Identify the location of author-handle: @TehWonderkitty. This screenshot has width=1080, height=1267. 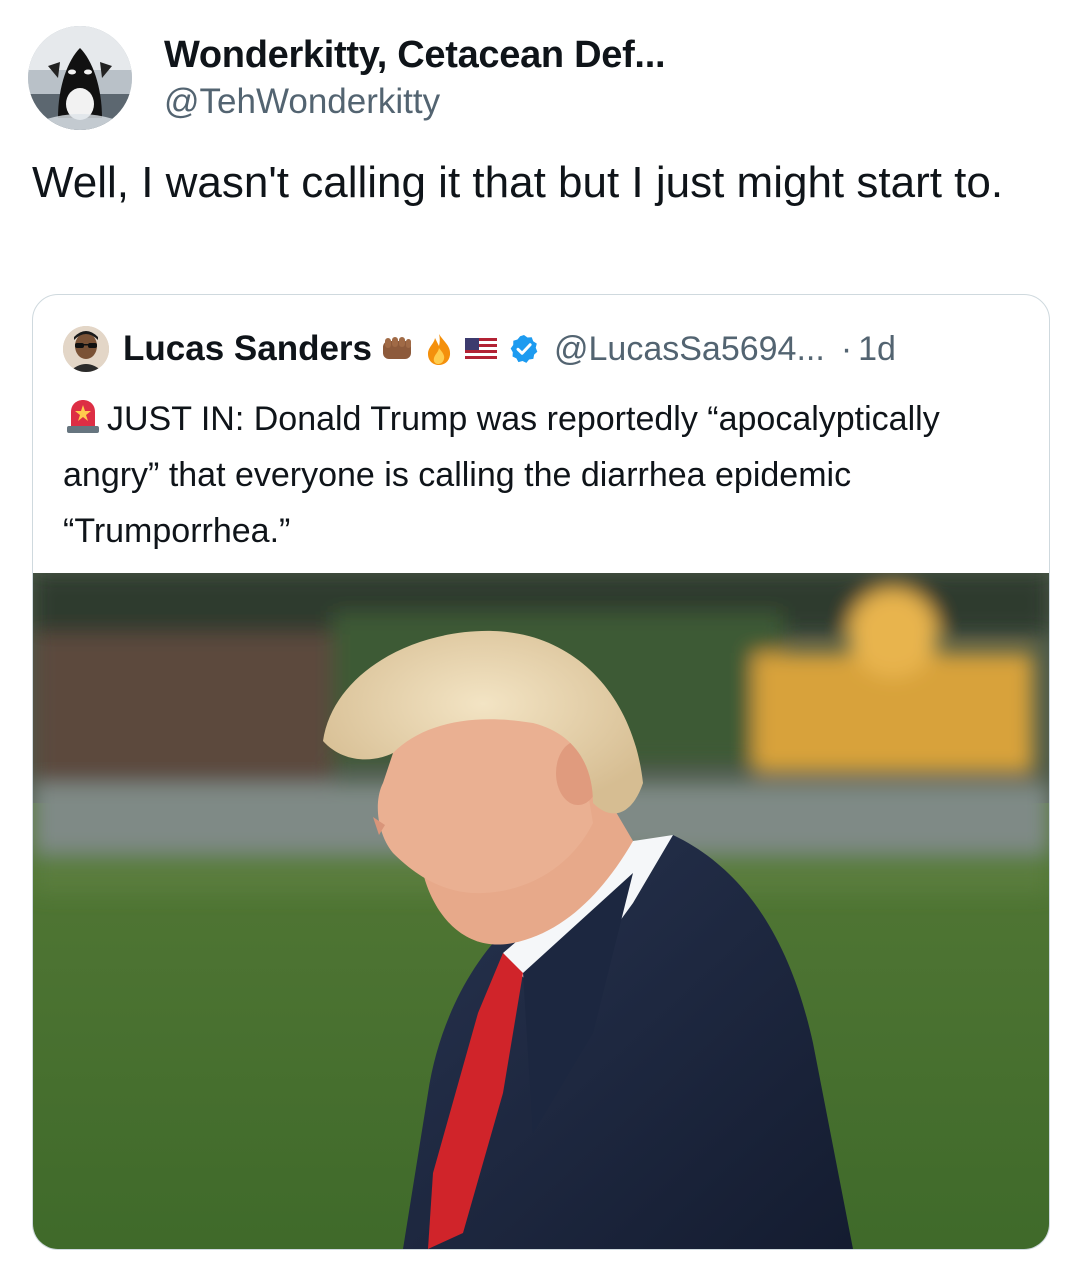
(414, 102).